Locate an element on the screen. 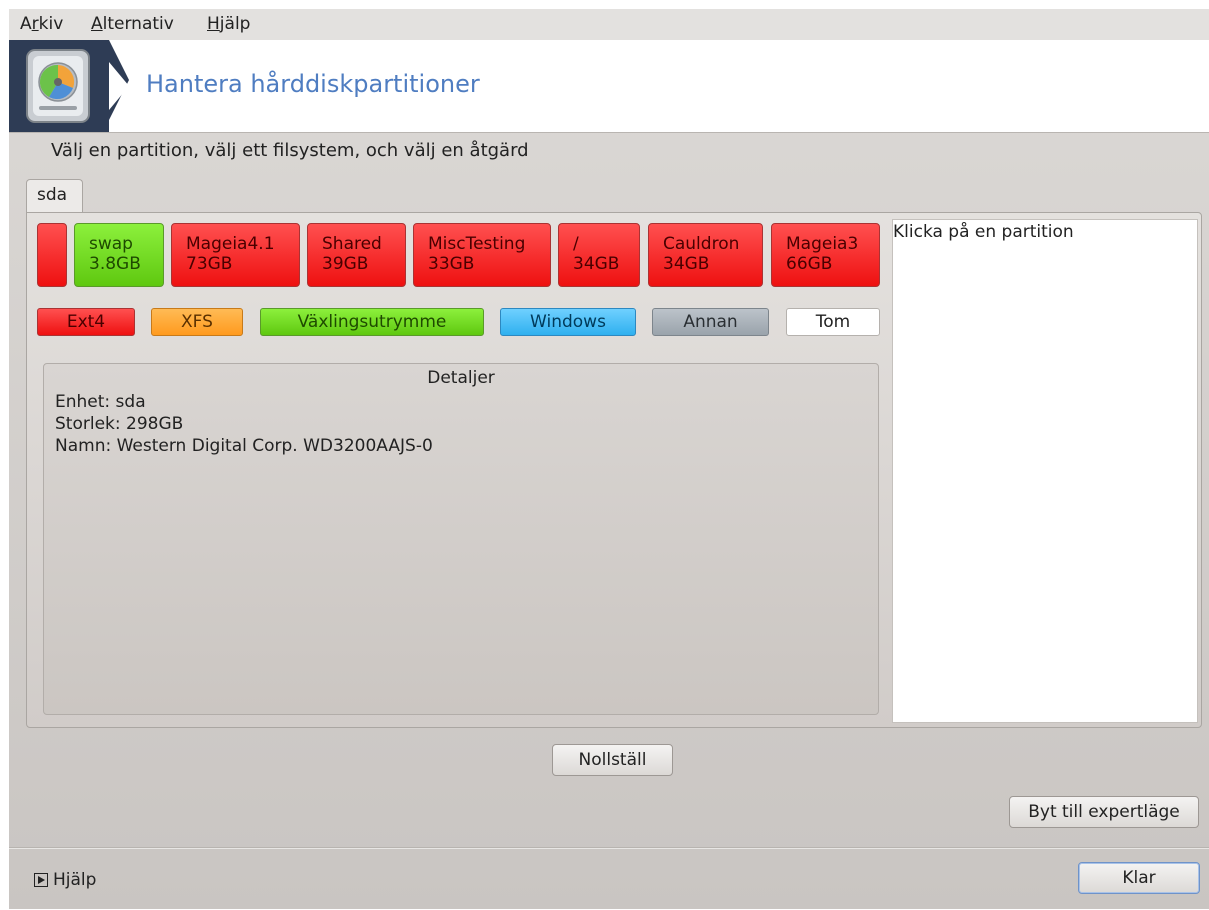 This screenshot has height=910, width=1209. partition-name: swap is located at coordinates (111, 244).